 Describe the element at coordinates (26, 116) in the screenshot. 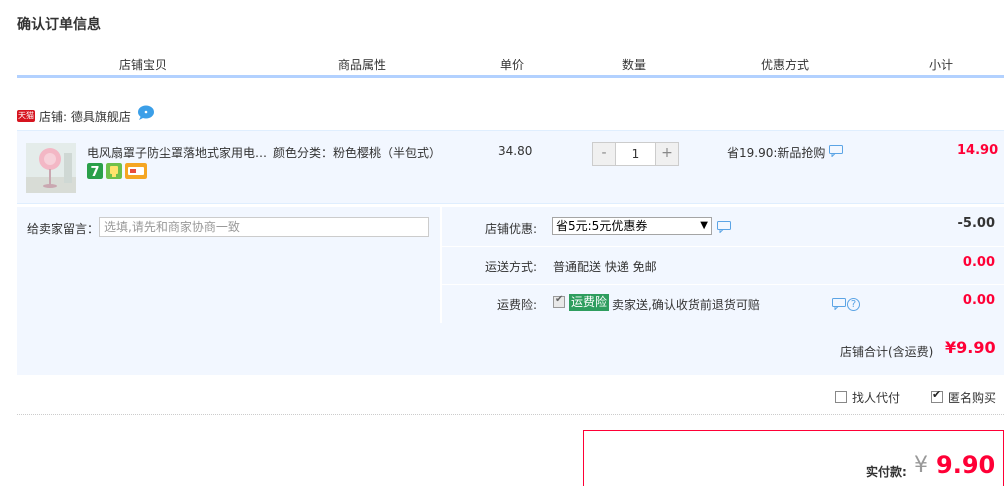

I see `tmall-badge: 天猫` at that location.